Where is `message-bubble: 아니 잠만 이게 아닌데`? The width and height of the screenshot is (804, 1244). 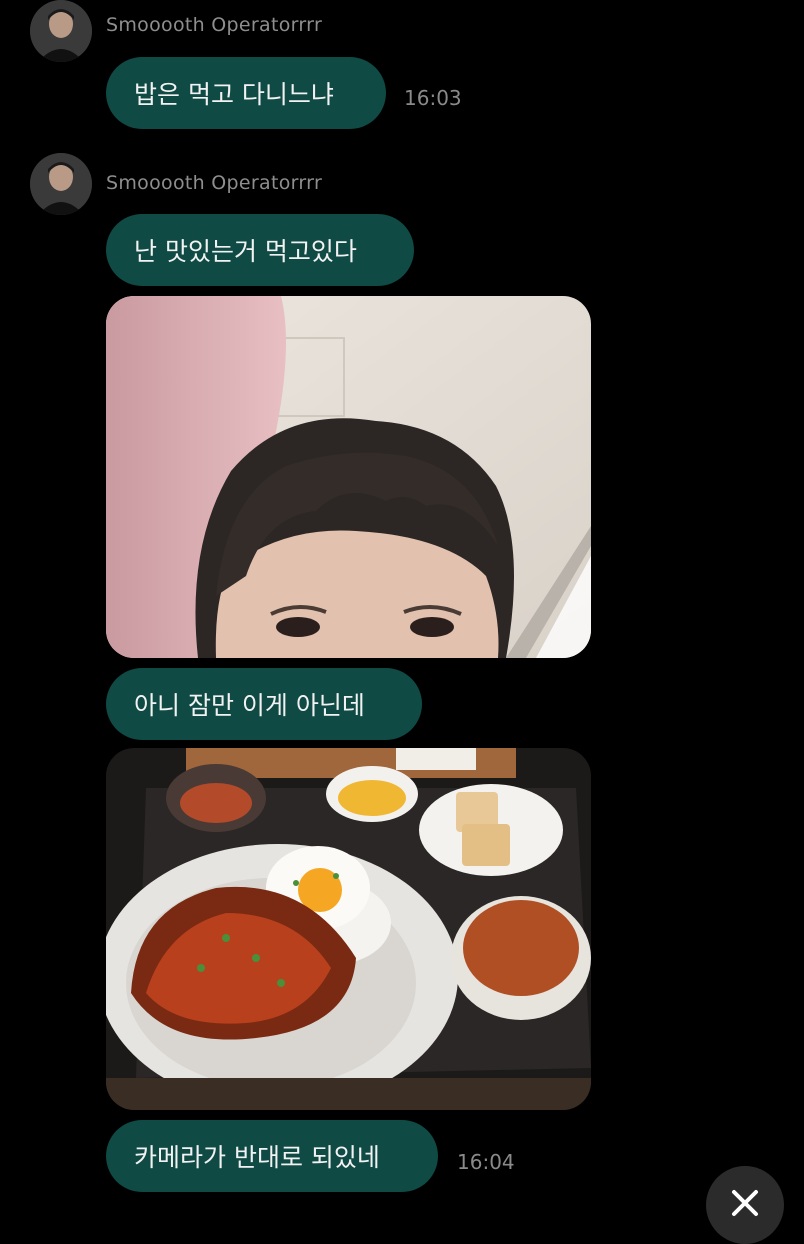
message-bubble: 아니 잠만 이게 아닌데 is located at coordinates (264, 704).